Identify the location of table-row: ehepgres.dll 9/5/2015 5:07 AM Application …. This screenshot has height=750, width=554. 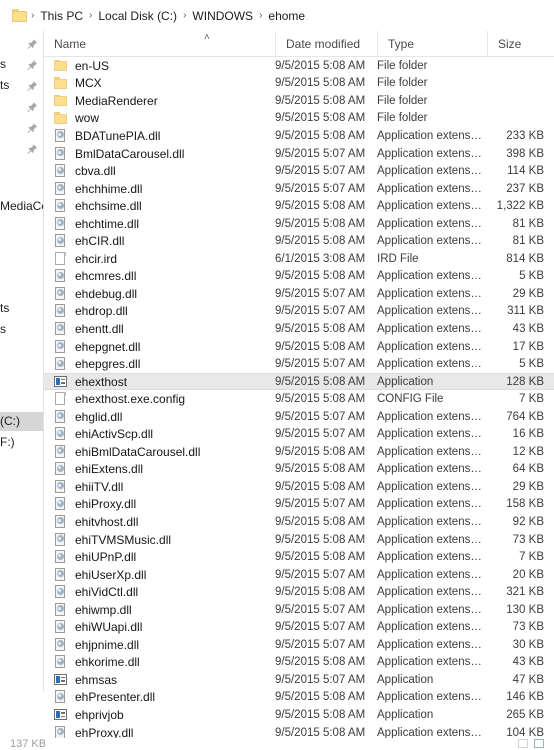
(299, 364).